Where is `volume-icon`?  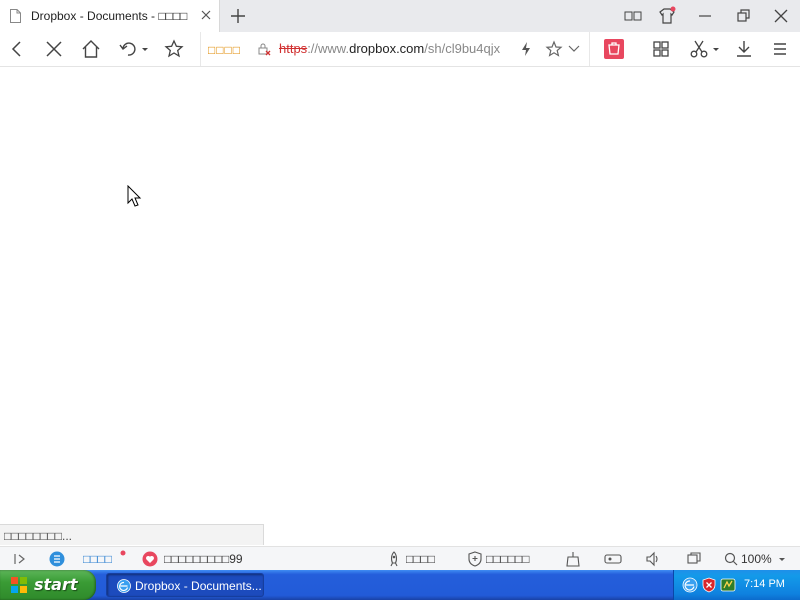 volume-icon is located at coordinates (653, 559).